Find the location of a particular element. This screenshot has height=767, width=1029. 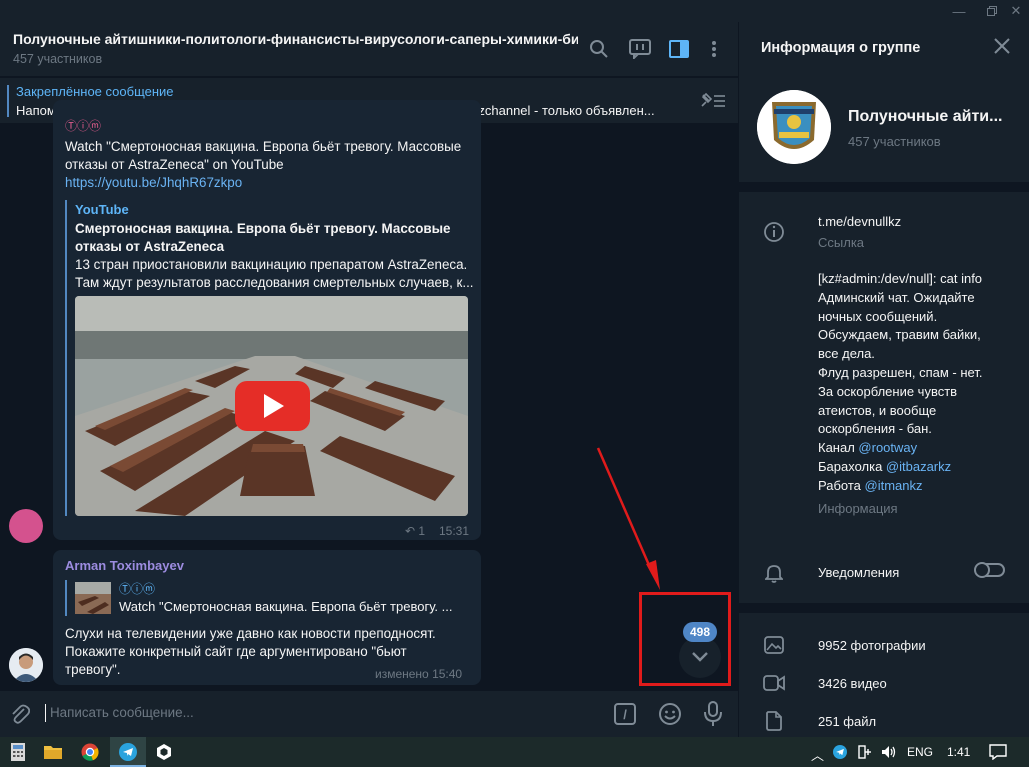

close-panel-icon is located at coordinates (1002, 48).